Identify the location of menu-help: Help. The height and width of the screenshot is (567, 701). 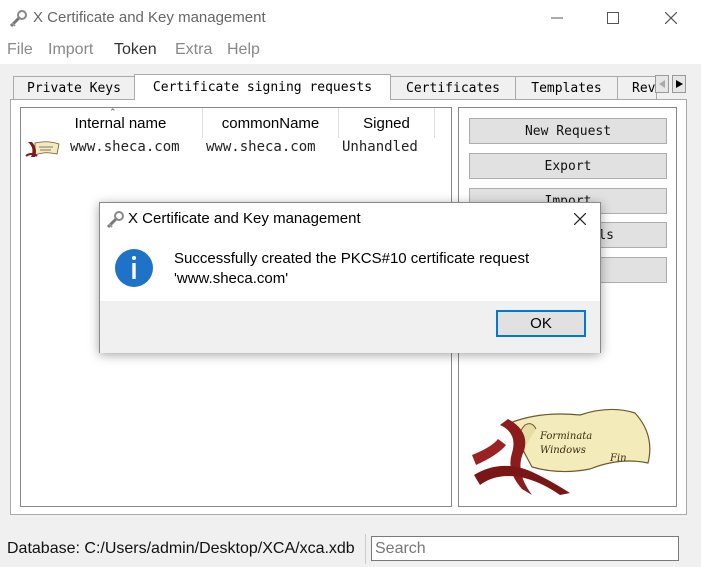
(243, 50).